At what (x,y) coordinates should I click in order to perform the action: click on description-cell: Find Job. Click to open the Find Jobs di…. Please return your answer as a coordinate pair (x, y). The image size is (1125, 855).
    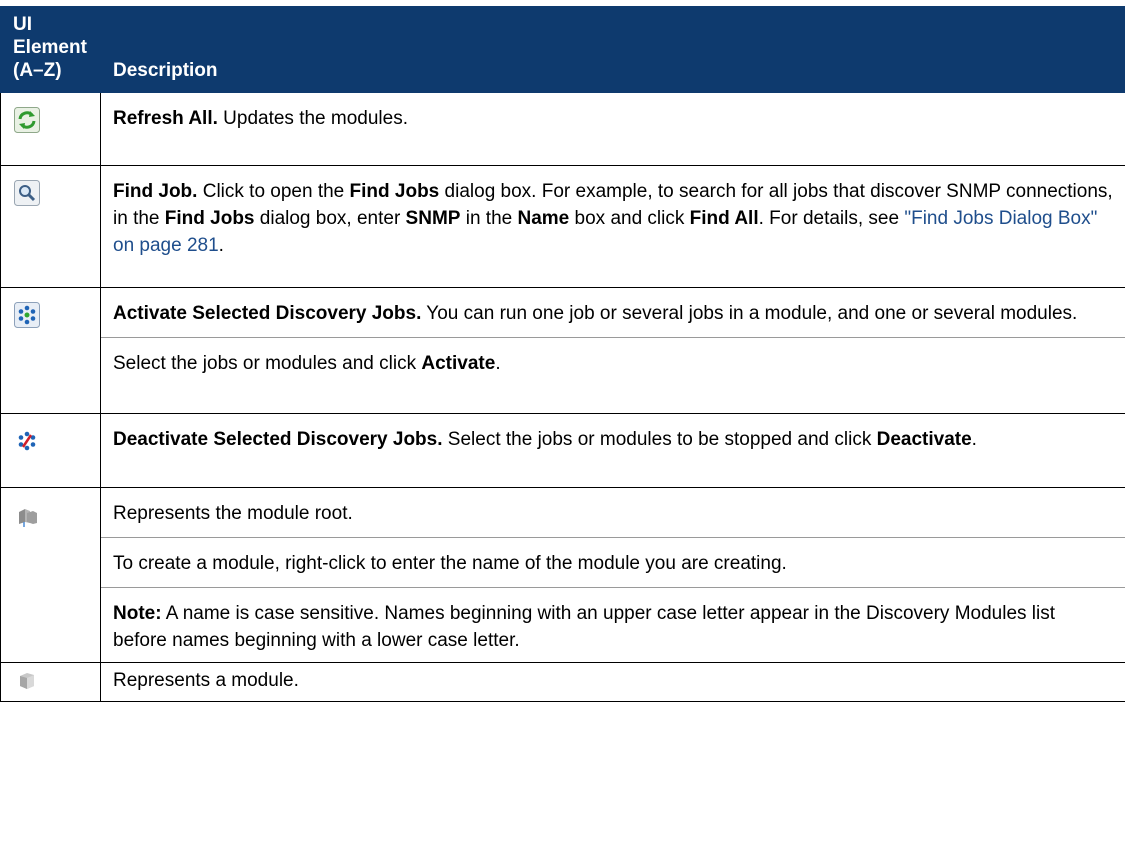
    Looking at the image, I should click on (612, 226).